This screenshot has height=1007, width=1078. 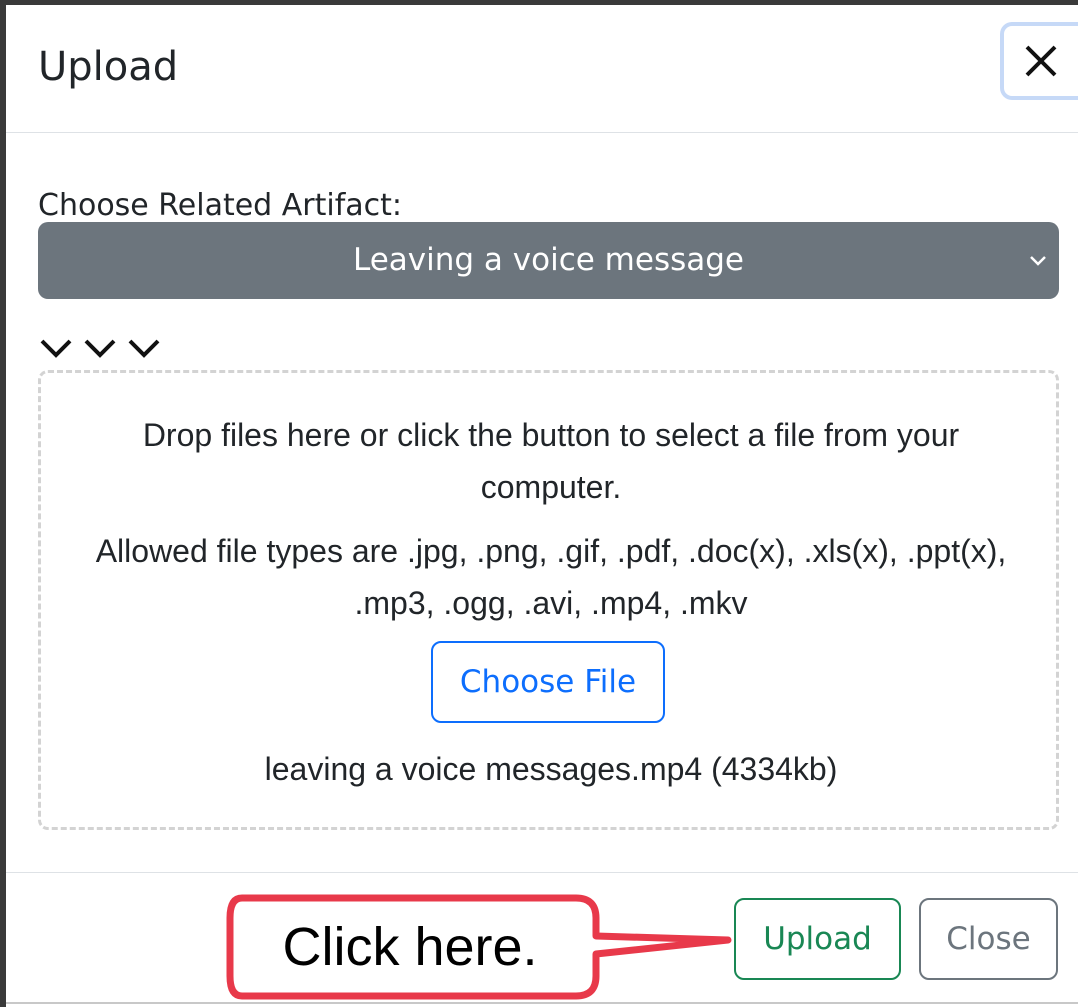 I want to click on footer-divider, so click(x=542, y=872).